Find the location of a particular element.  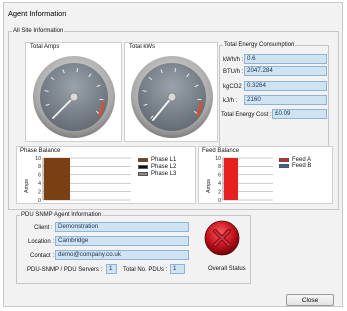

contact-field: demo@company.co.uk is located at coordinates (122, 255).